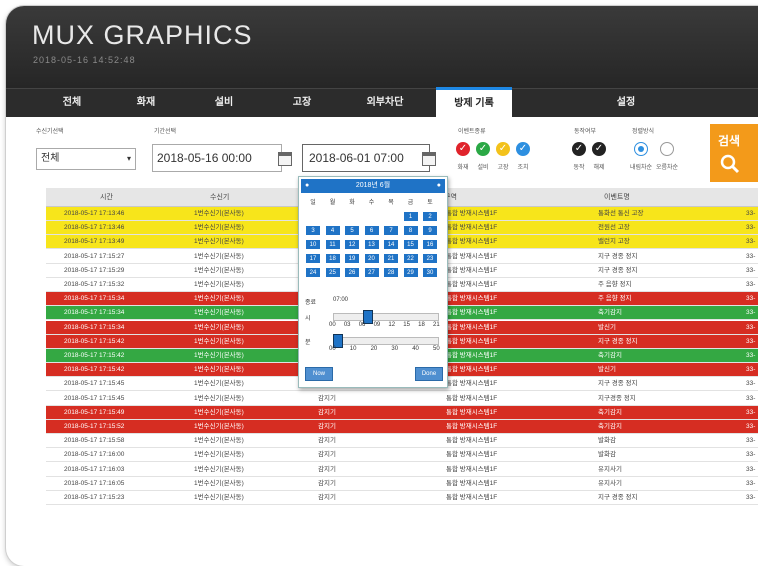 The image size is (758, 566). Describe the element at coordinates (332, 258) in the screenshot. I see `picker-day: 18` at that location.